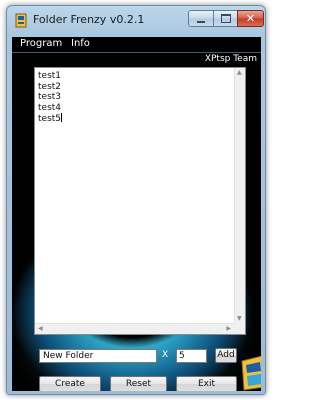 The image size is (320, 400). Describe the element at coordinates (89, 19) in the screenshot. I see `window-title: Folder Frenzy v0.2.1` at that location.